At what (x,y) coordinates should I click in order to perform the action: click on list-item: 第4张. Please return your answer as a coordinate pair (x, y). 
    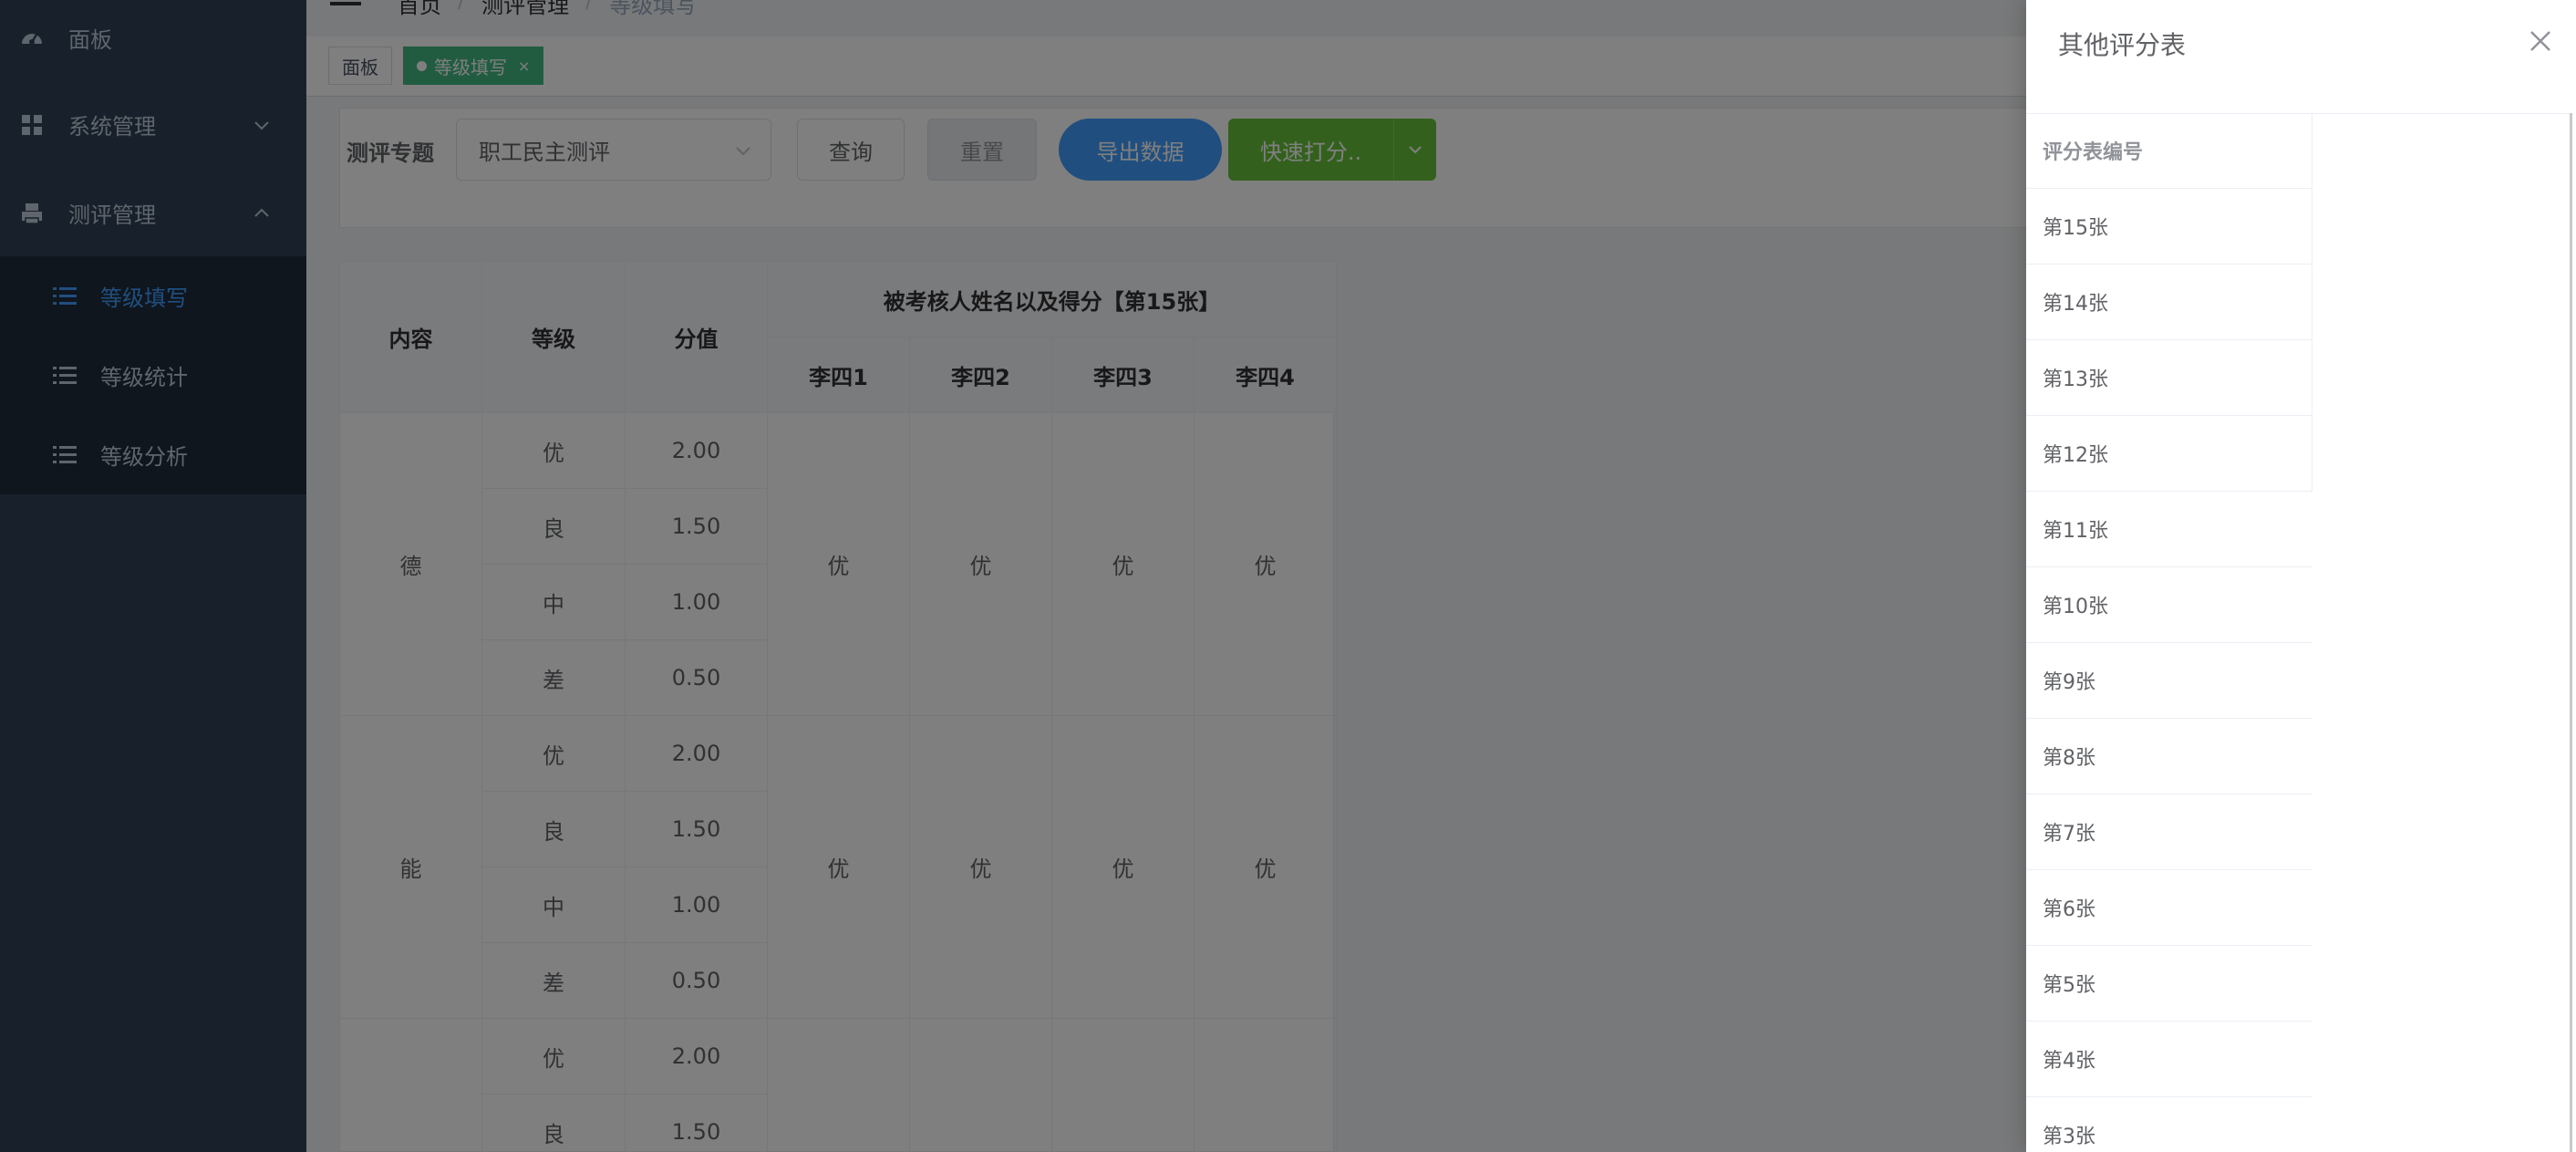
    Looking at the image, I should click on (2169, 1060).